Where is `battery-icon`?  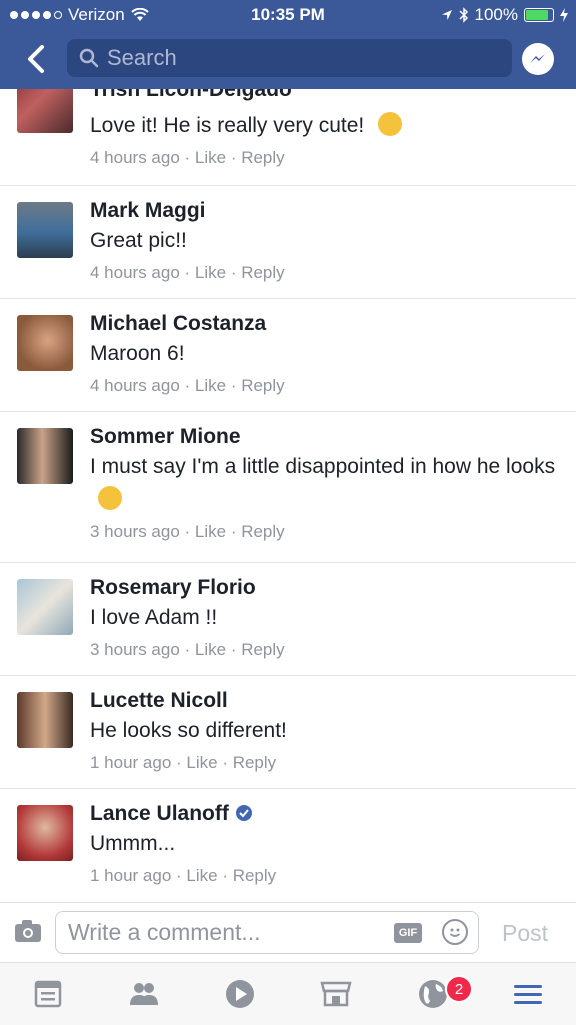 battery-icon is located at coordinates (539, 15).